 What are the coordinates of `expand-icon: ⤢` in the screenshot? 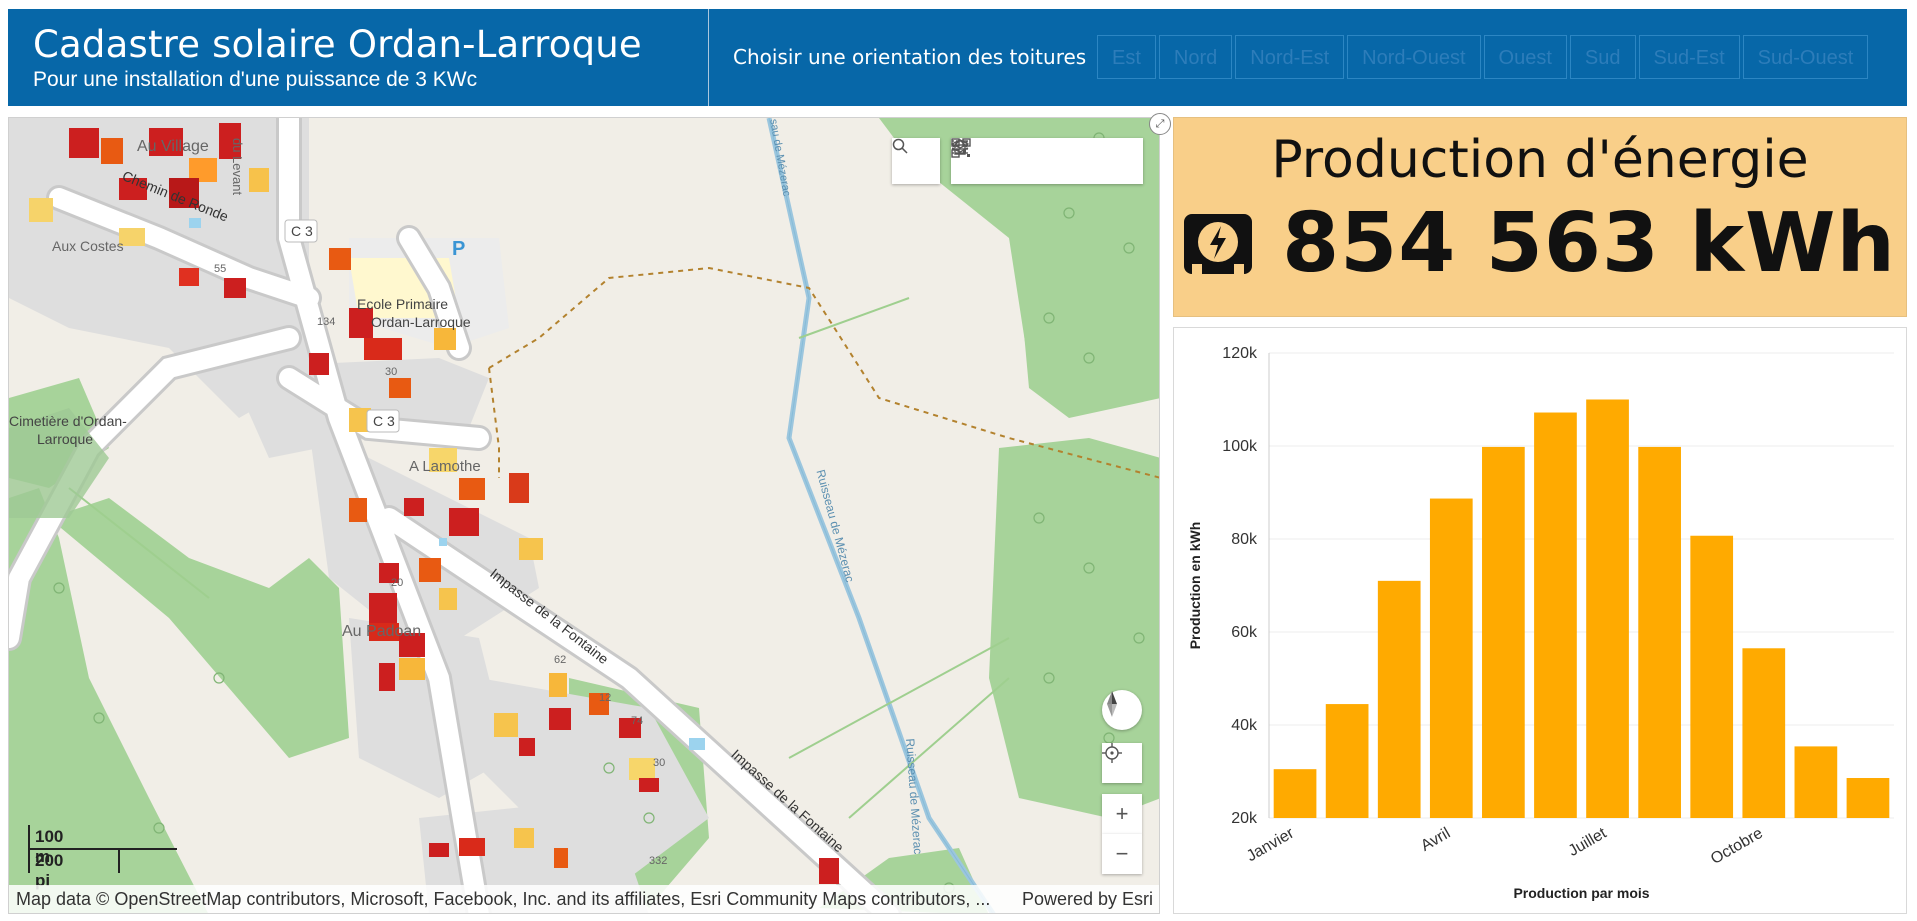 It's located at (1160, 124).